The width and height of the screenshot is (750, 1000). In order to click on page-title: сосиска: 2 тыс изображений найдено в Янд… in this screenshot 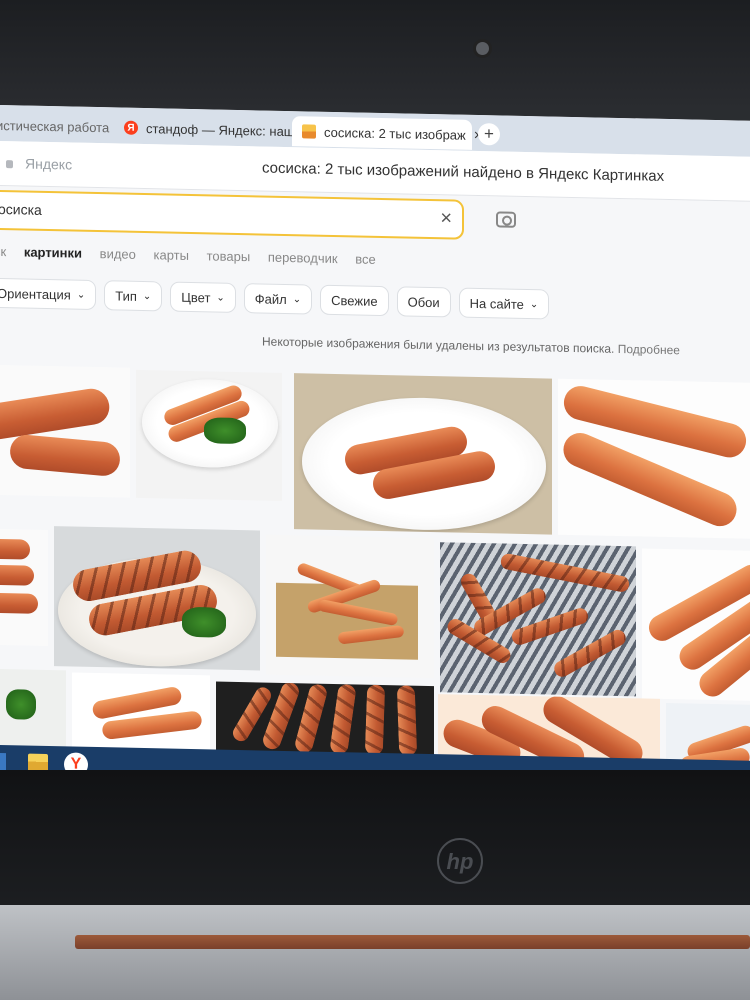, I will do `click(463, 172)`.